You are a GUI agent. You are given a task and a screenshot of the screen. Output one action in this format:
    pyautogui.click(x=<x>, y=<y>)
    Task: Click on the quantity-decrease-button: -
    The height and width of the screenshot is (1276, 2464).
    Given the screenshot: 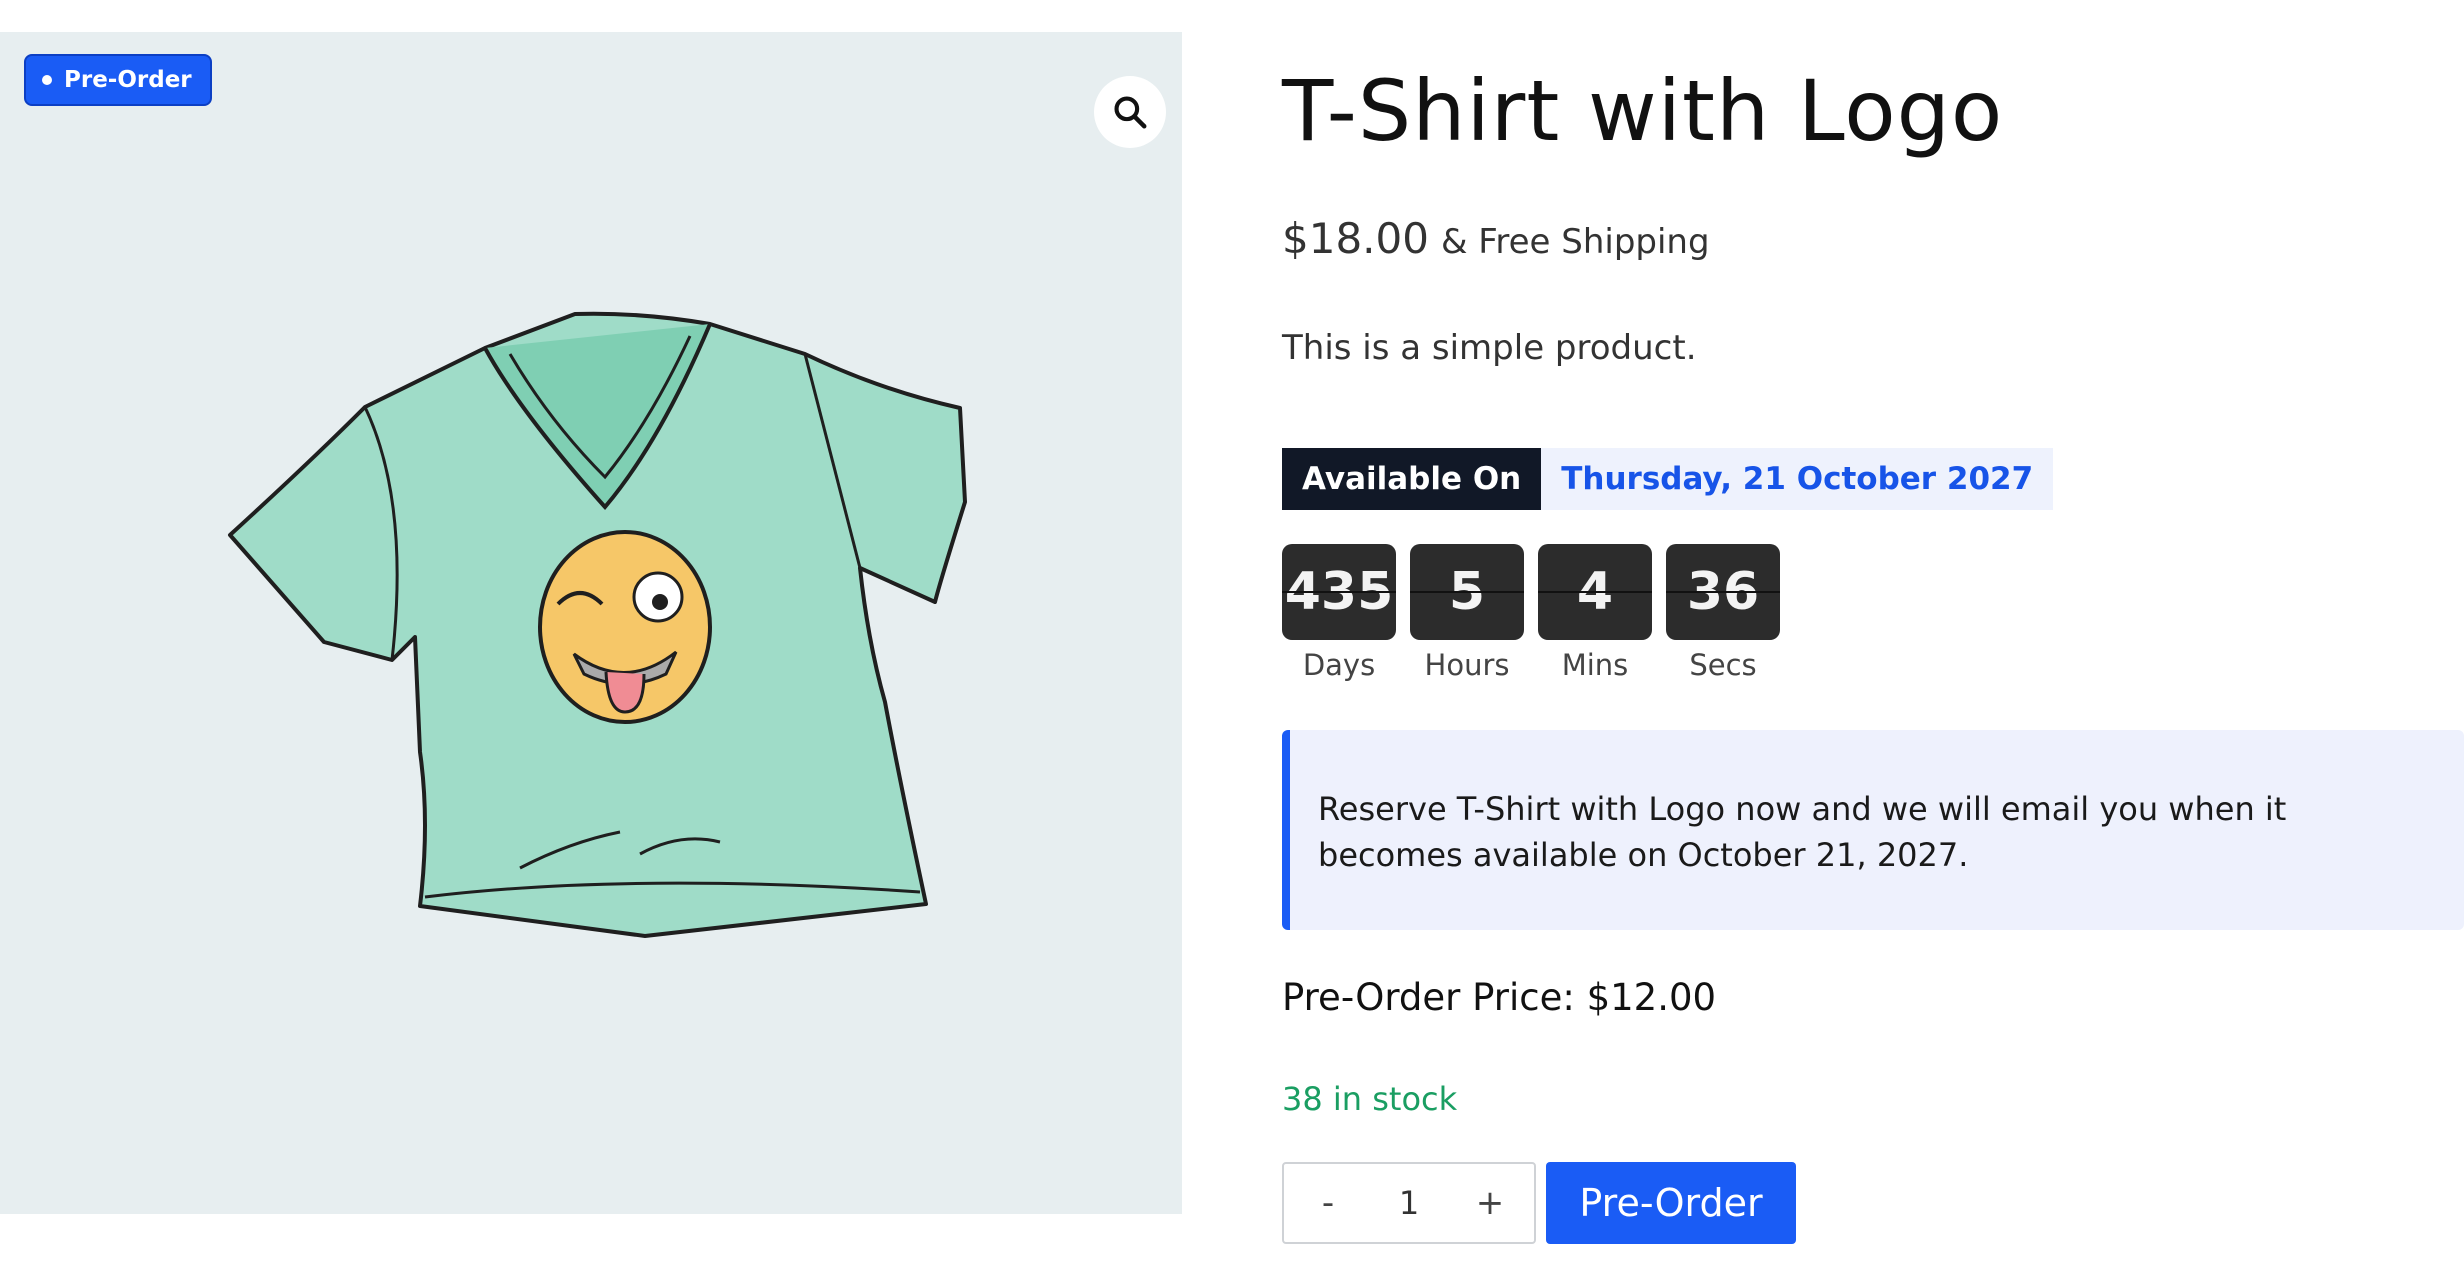 What is the action you would take?
    pyautogui.click(x=1328, y=1203)
    